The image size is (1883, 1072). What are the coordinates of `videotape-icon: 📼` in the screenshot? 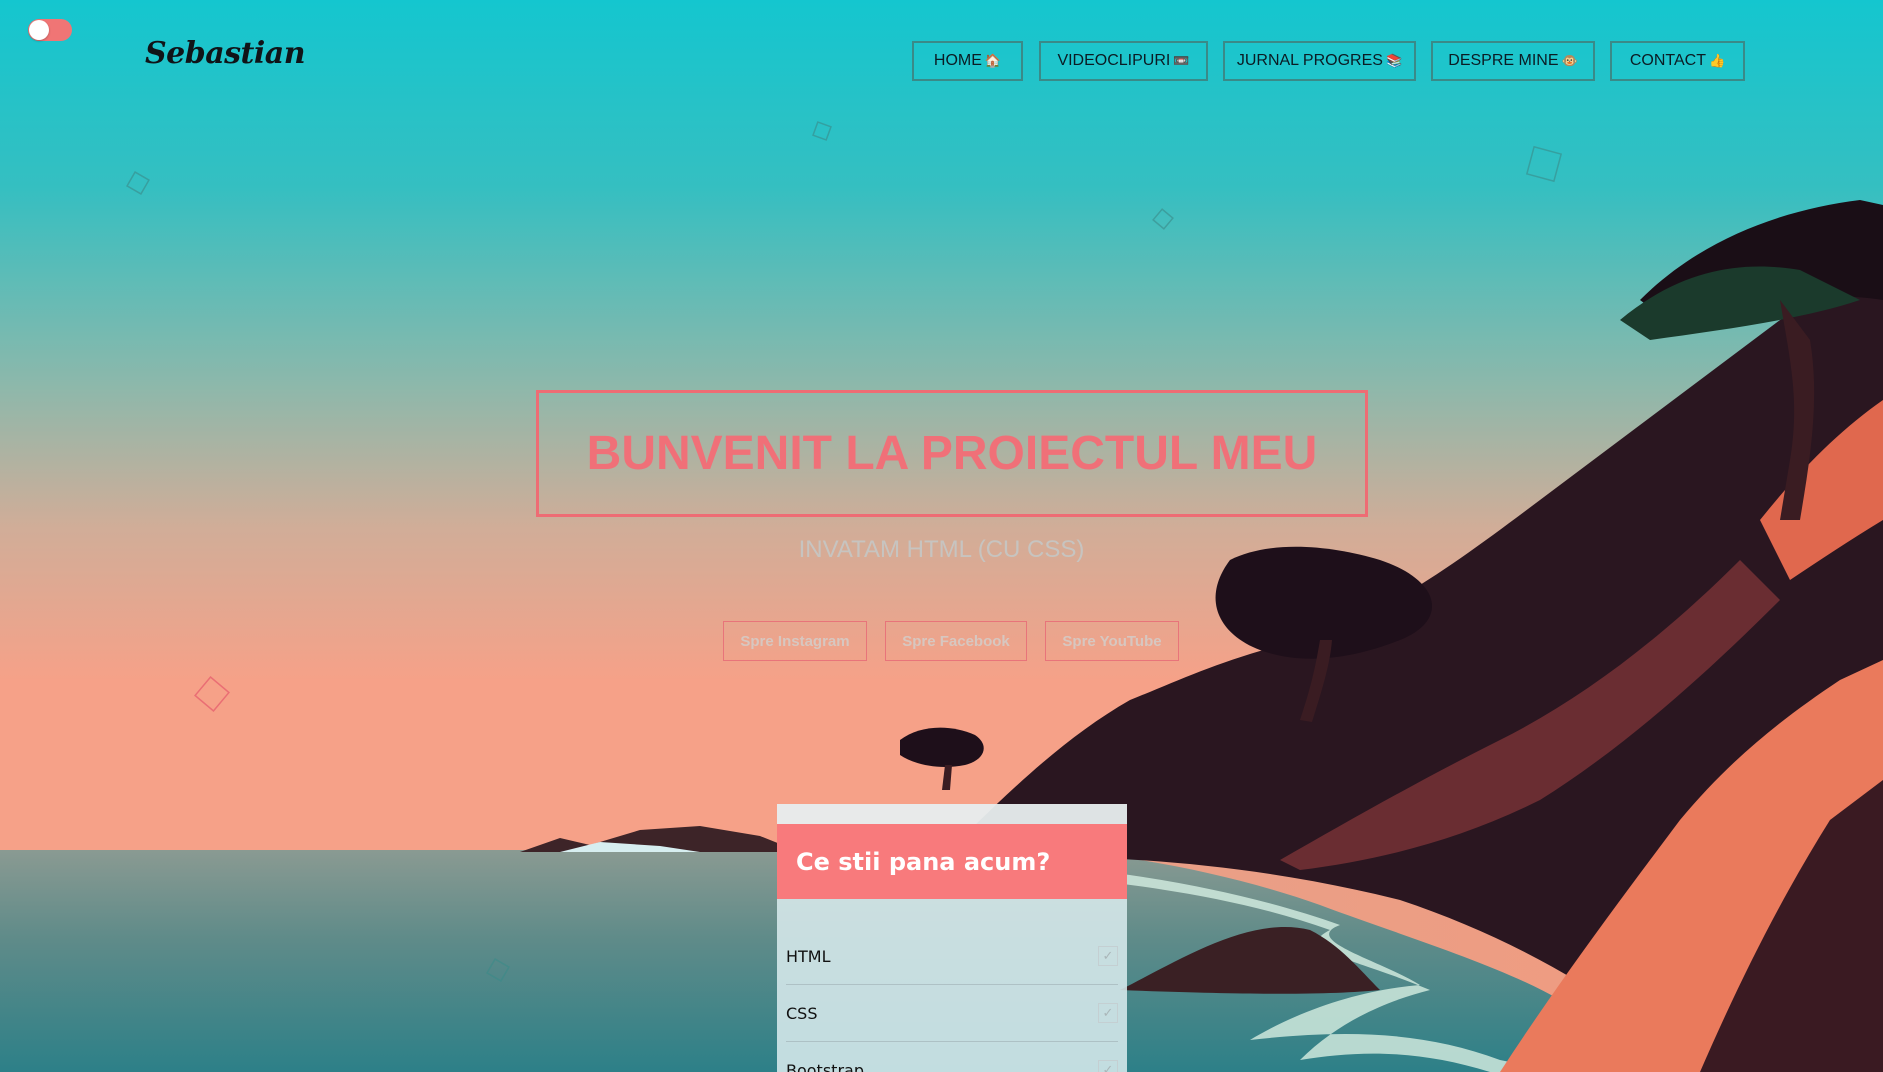 It's located at (1181, 60).